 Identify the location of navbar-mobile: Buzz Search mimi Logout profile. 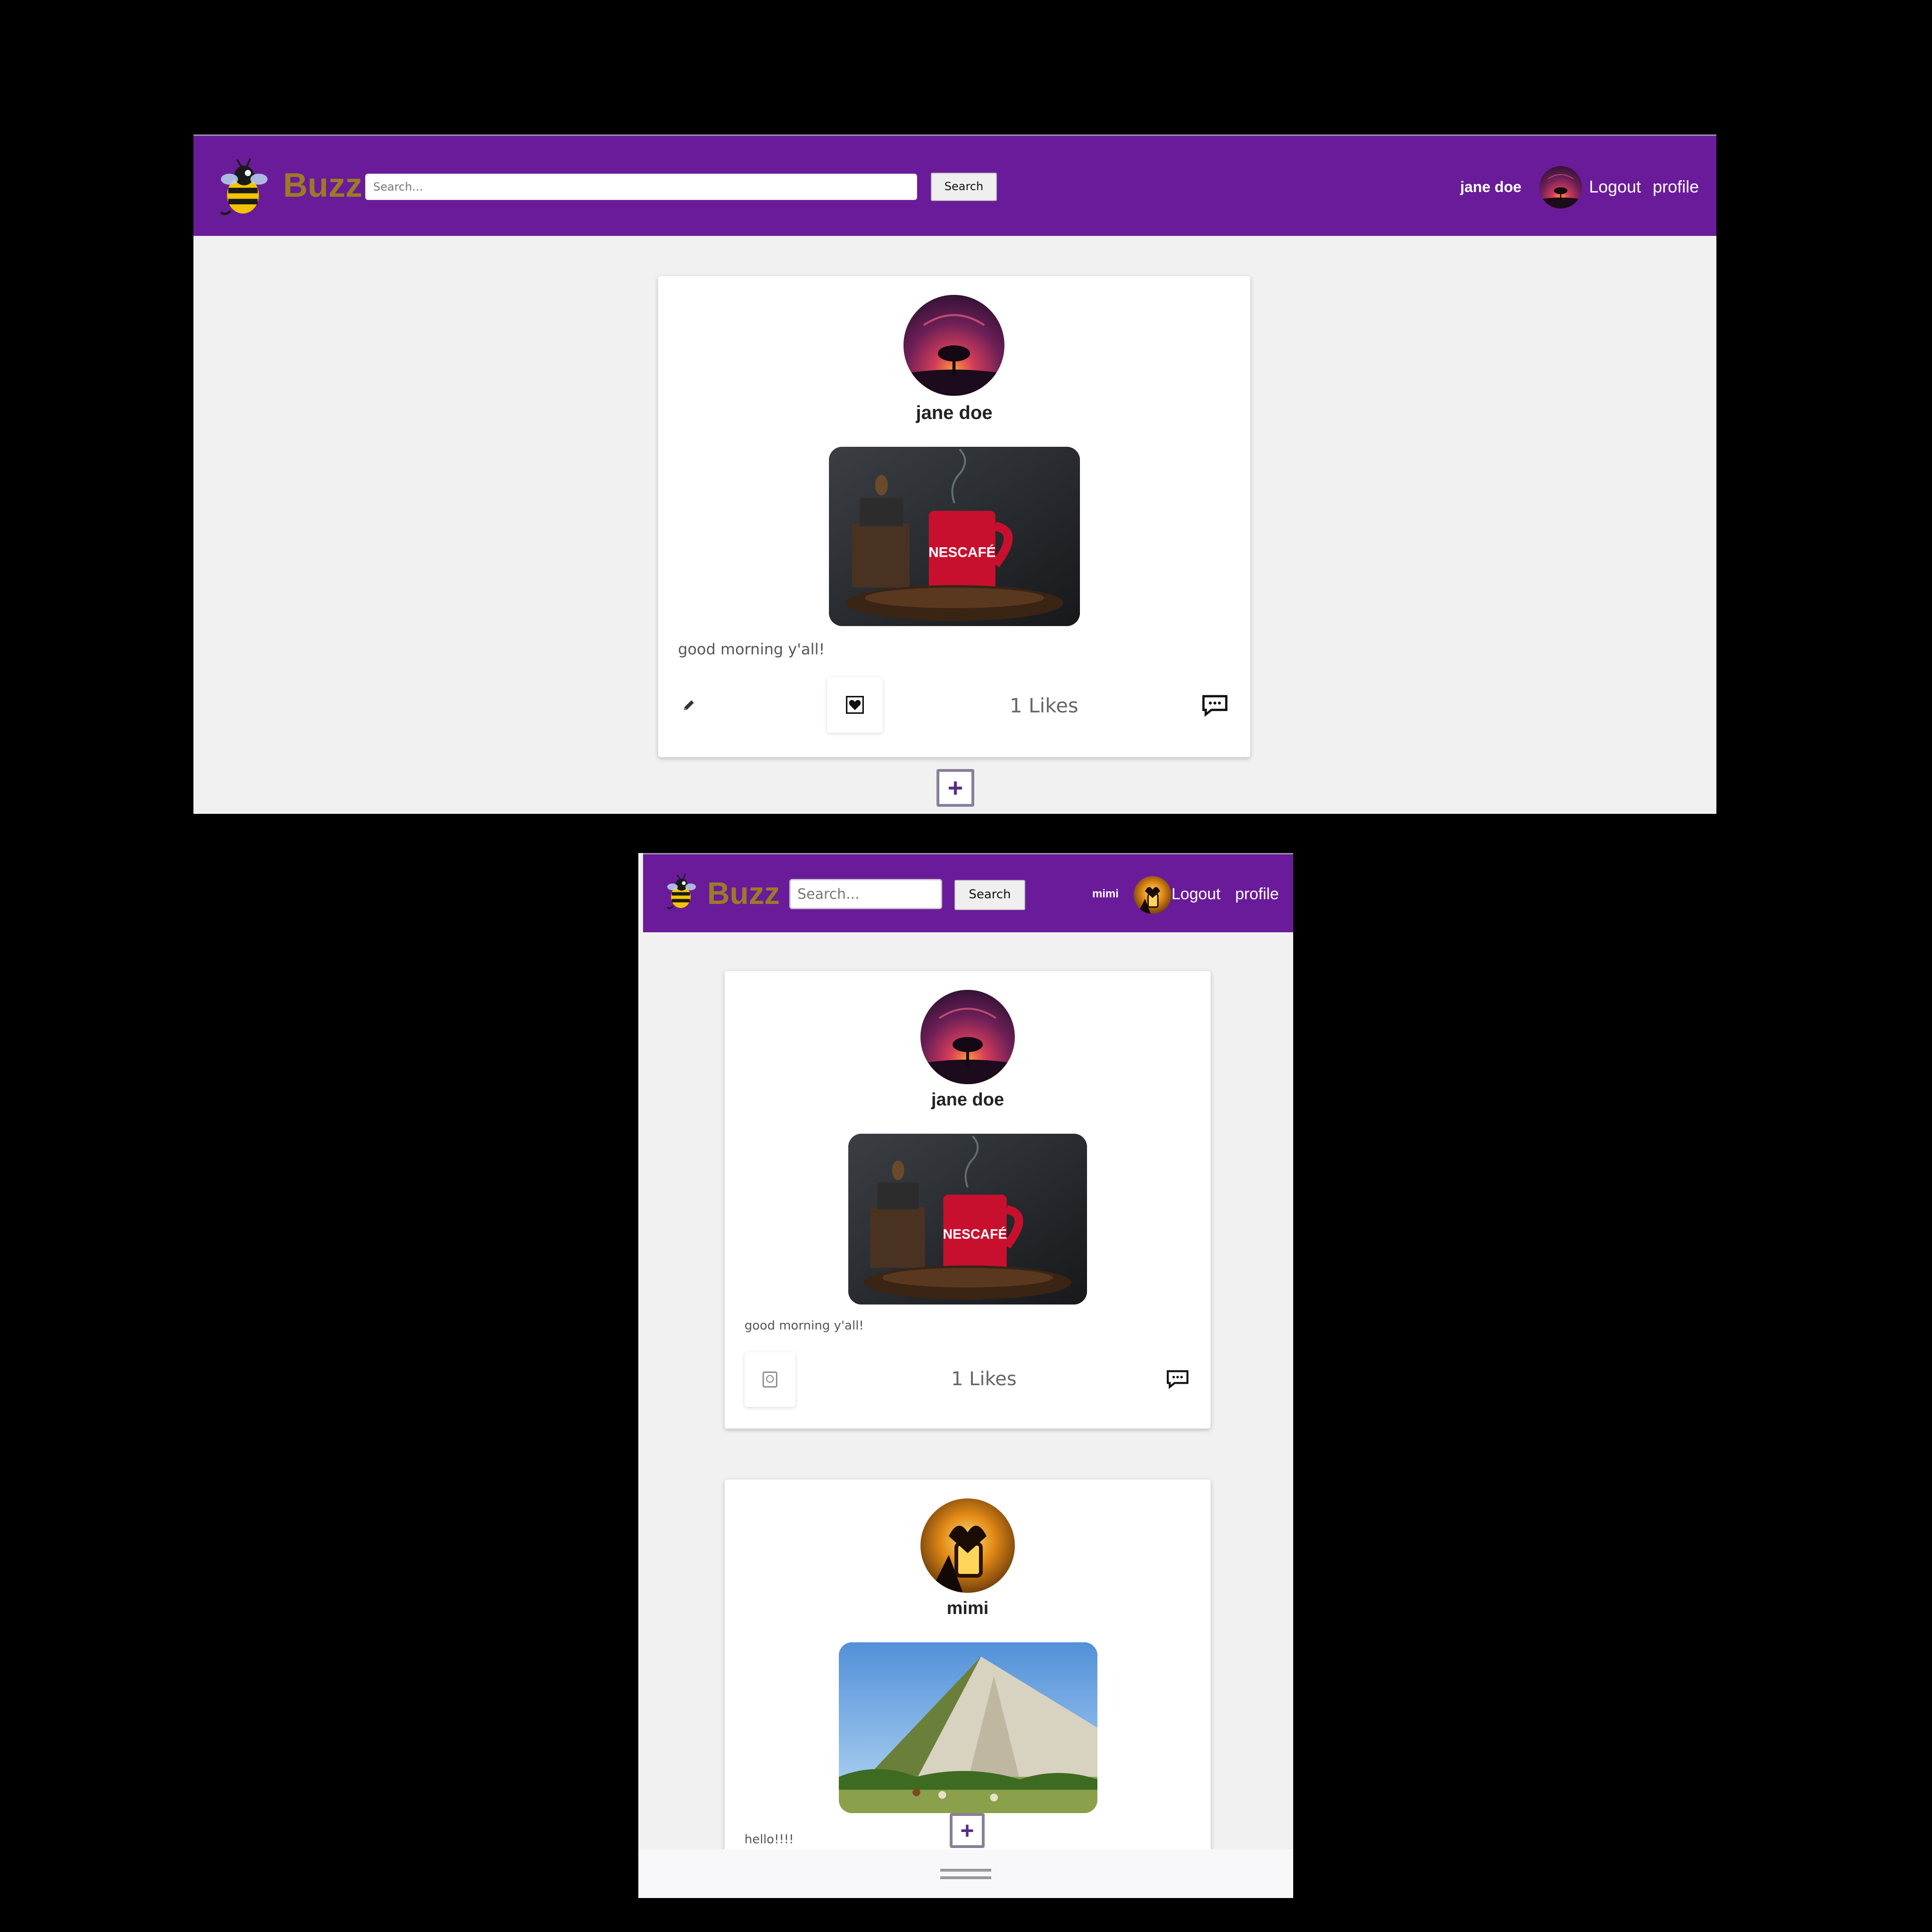
(968, 892).